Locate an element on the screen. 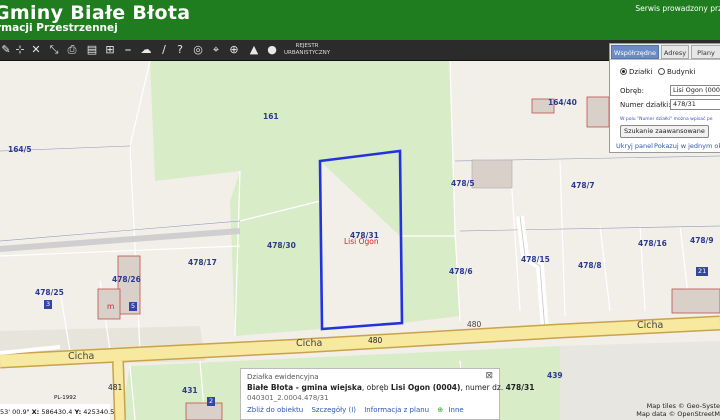  radio-buildings-label: Budynki is located at coordinates (681, 72).